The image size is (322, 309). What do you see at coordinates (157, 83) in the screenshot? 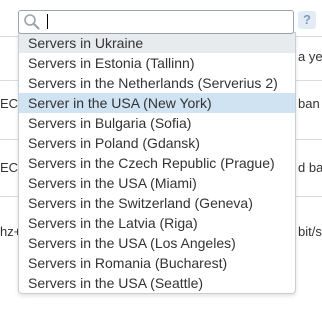
I see `server-option: Servers in the Netherlands (Serverius 2)` at bounding box center [157, 83].